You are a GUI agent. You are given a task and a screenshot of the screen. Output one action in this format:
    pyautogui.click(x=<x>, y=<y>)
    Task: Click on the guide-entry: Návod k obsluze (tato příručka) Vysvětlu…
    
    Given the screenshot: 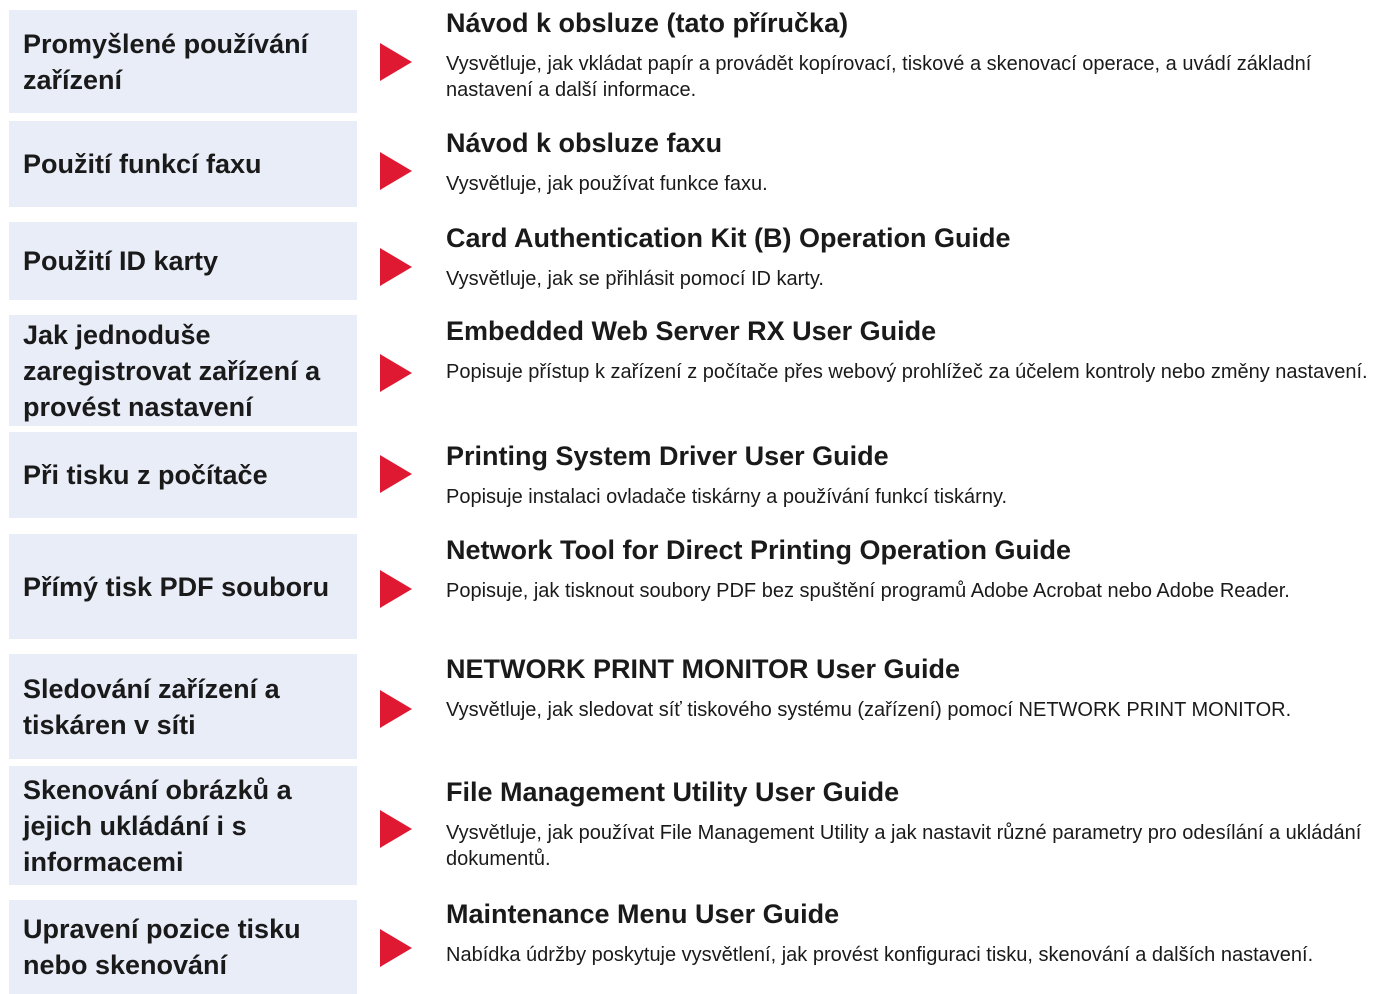 What is the action you would take?
    pyautogui.click(x=916, y=55)
    